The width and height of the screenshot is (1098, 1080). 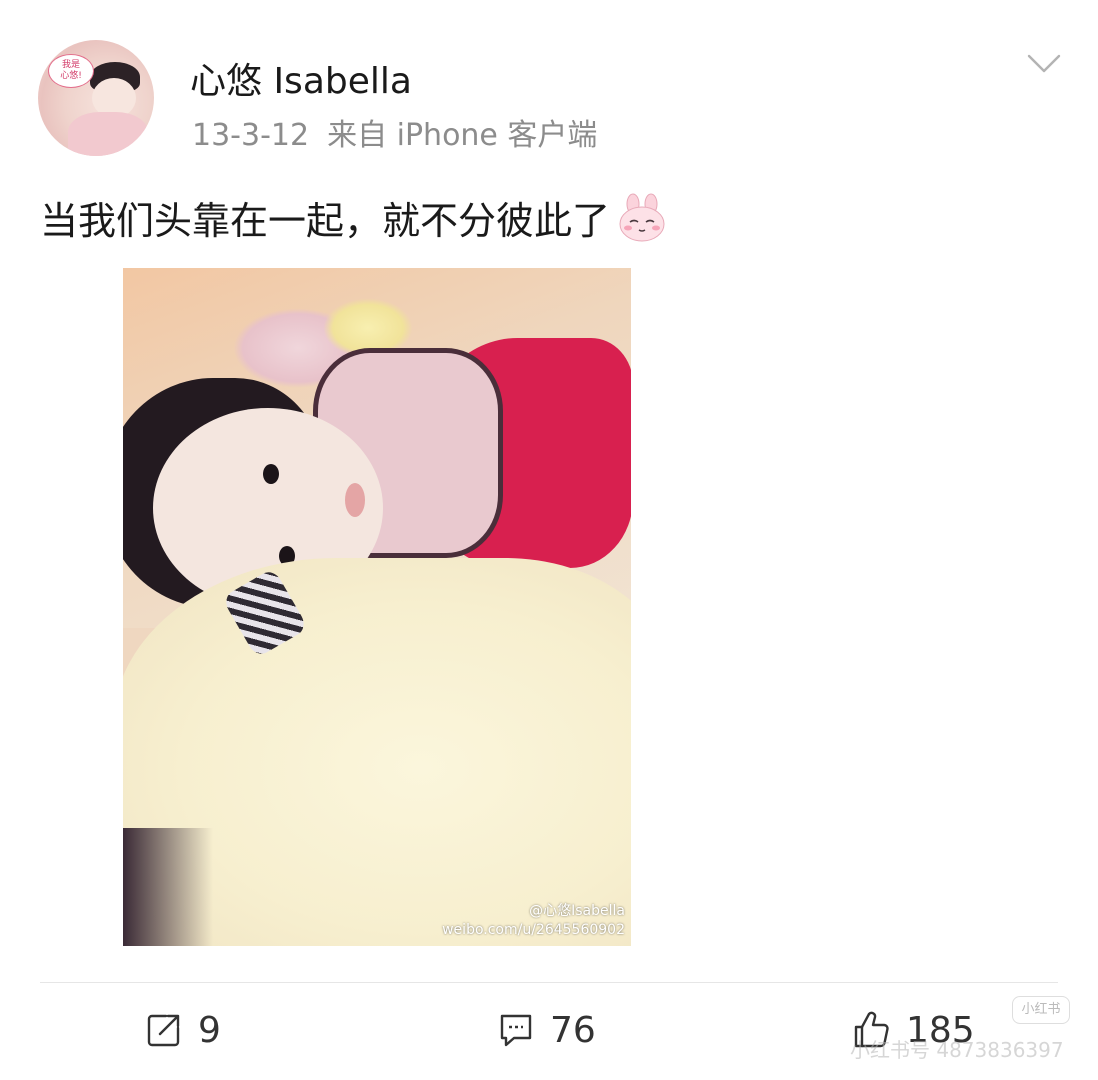 I want to click on comment-button: 76, so click(x=546, y=1030).